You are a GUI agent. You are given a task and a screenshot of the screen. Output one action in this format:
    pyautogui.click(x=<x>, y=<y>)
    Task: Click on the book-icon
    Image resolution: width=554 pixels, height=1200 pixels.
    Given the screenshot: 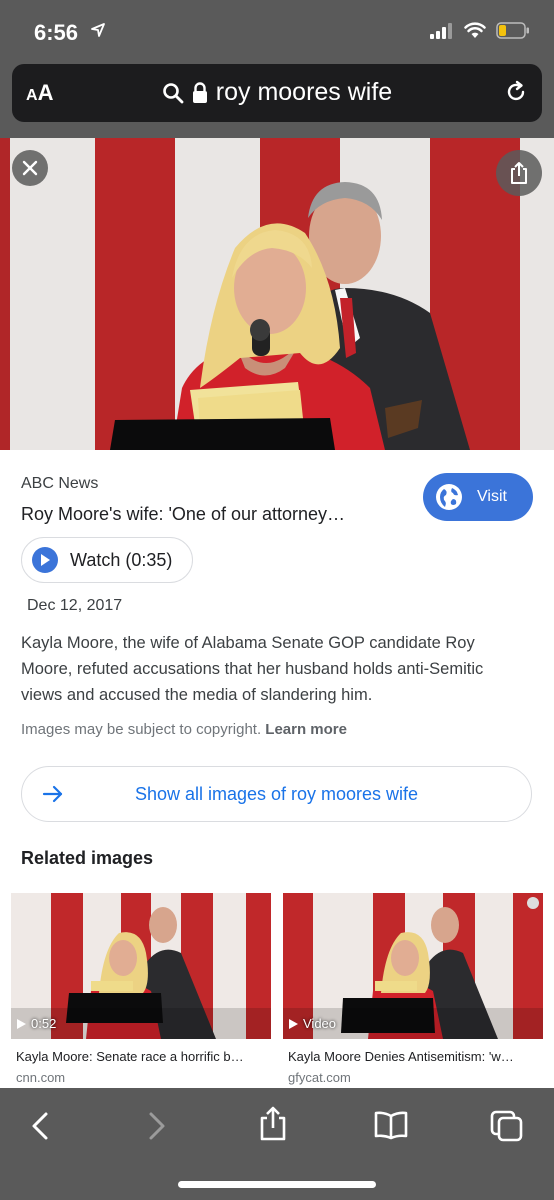 What is the action you would take?
    pyautogui.click(x=391, y=1125)
    